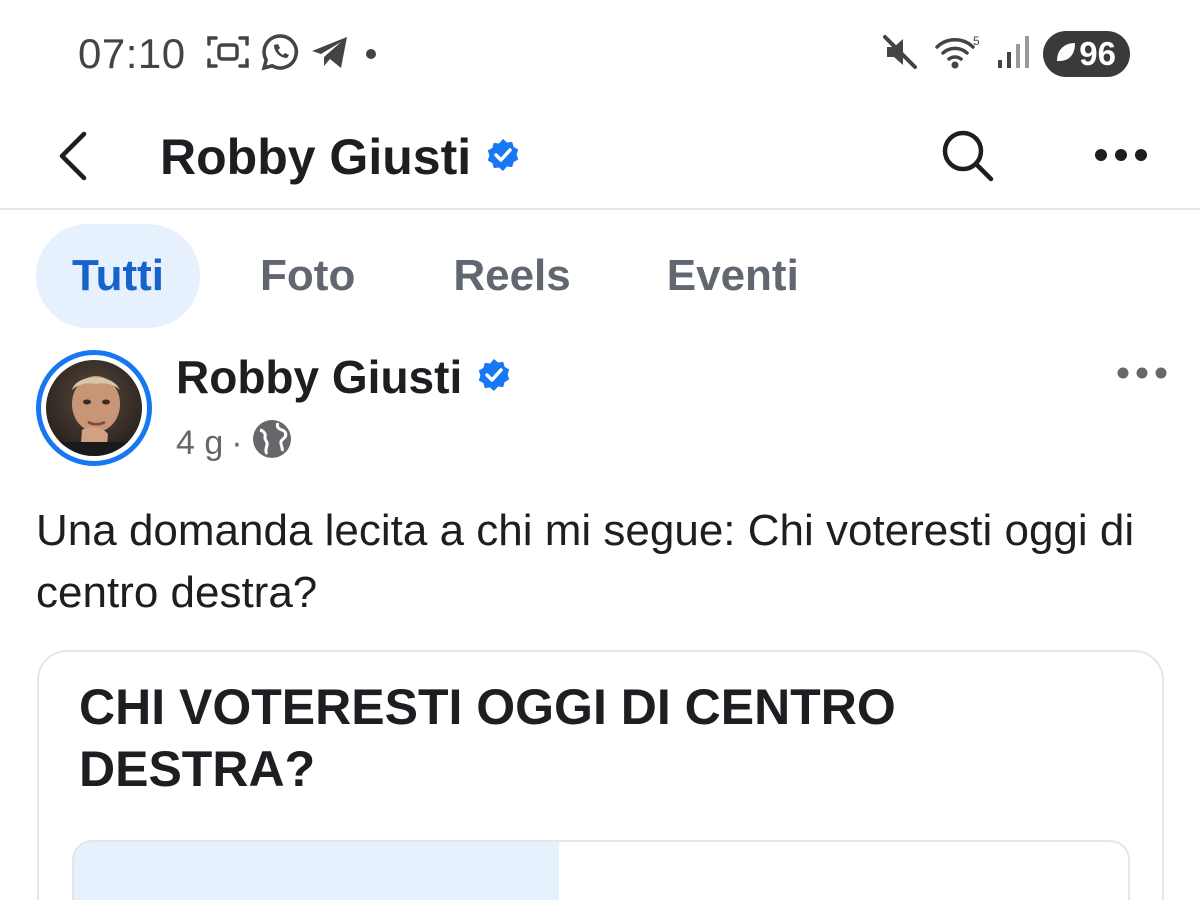 This screenshot has height=900, width=1200. Describe the element at coordinates (132, 53) in the screenshot. I see `status-time: 07:10` at that location.